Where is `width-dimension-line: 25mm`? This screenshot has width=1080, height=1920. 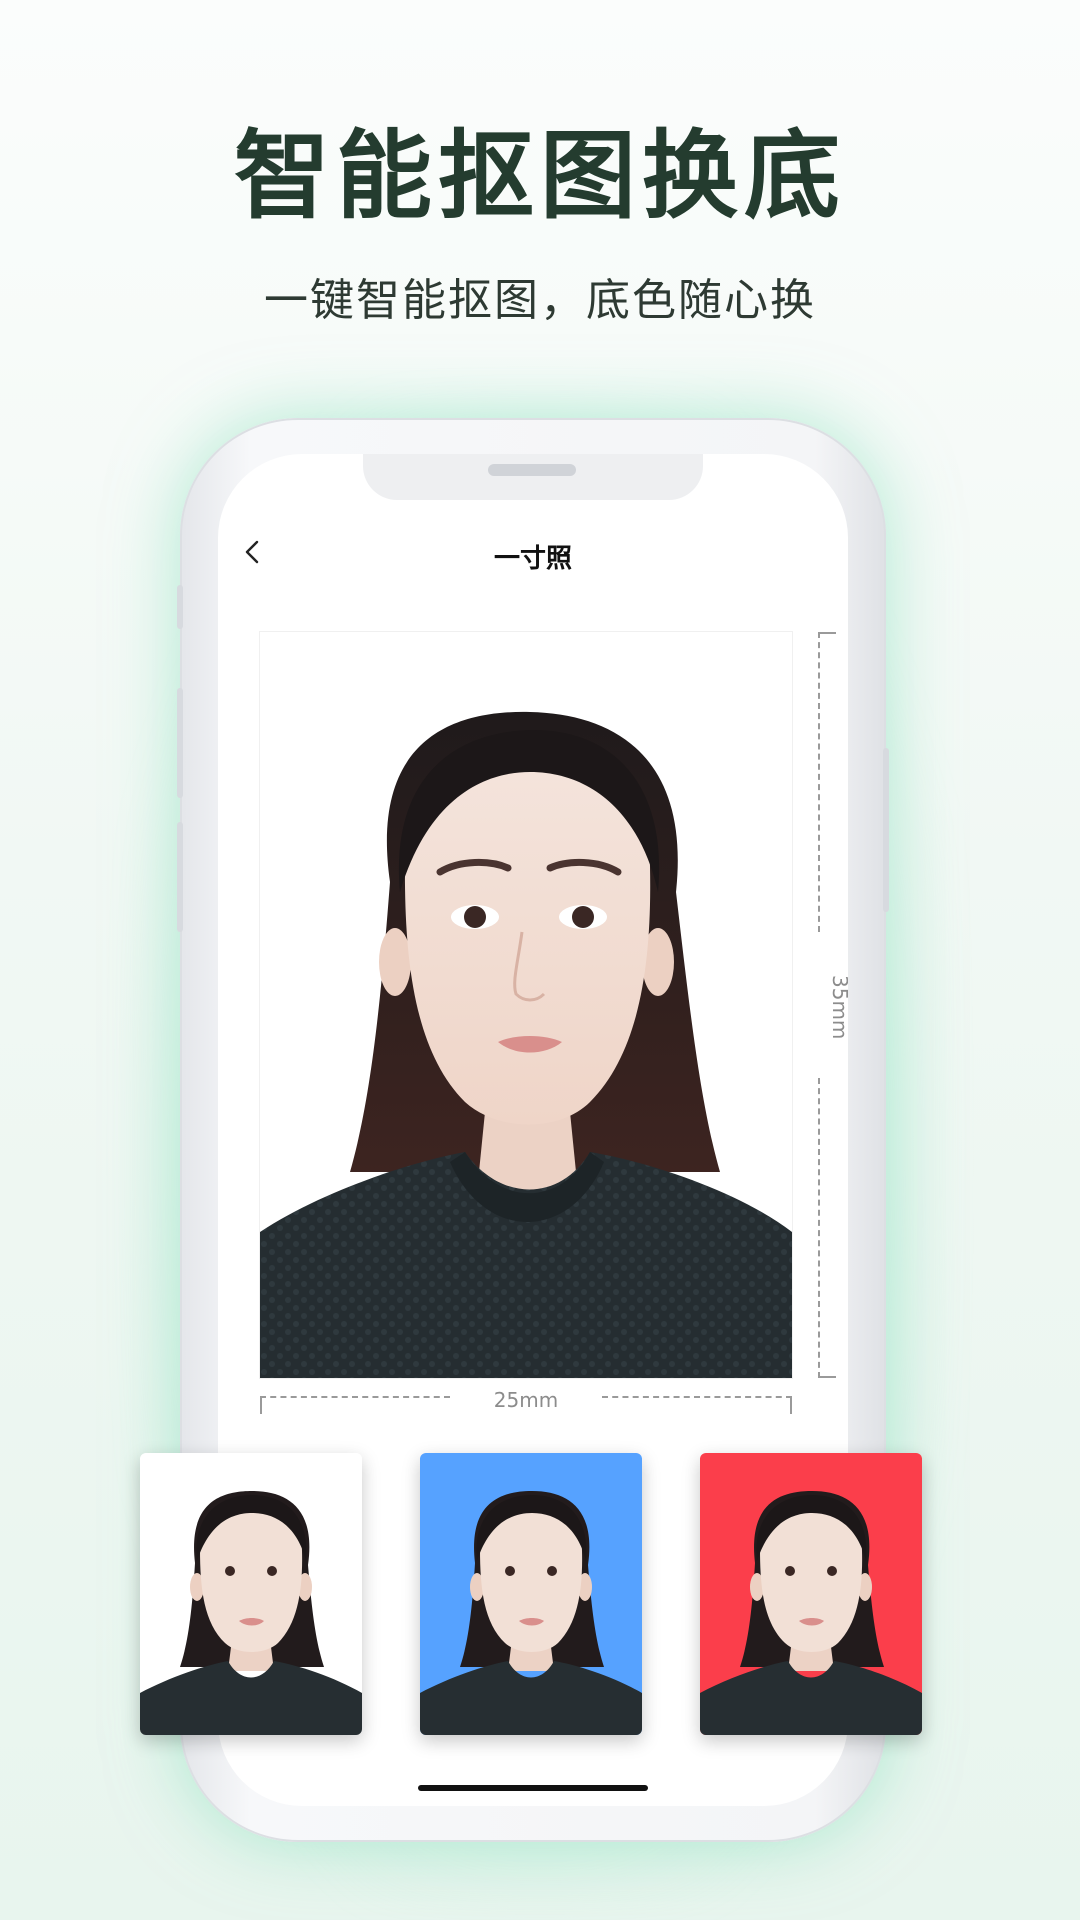
width-dimension-line: 25mm is located at coordinates (526, 1403).